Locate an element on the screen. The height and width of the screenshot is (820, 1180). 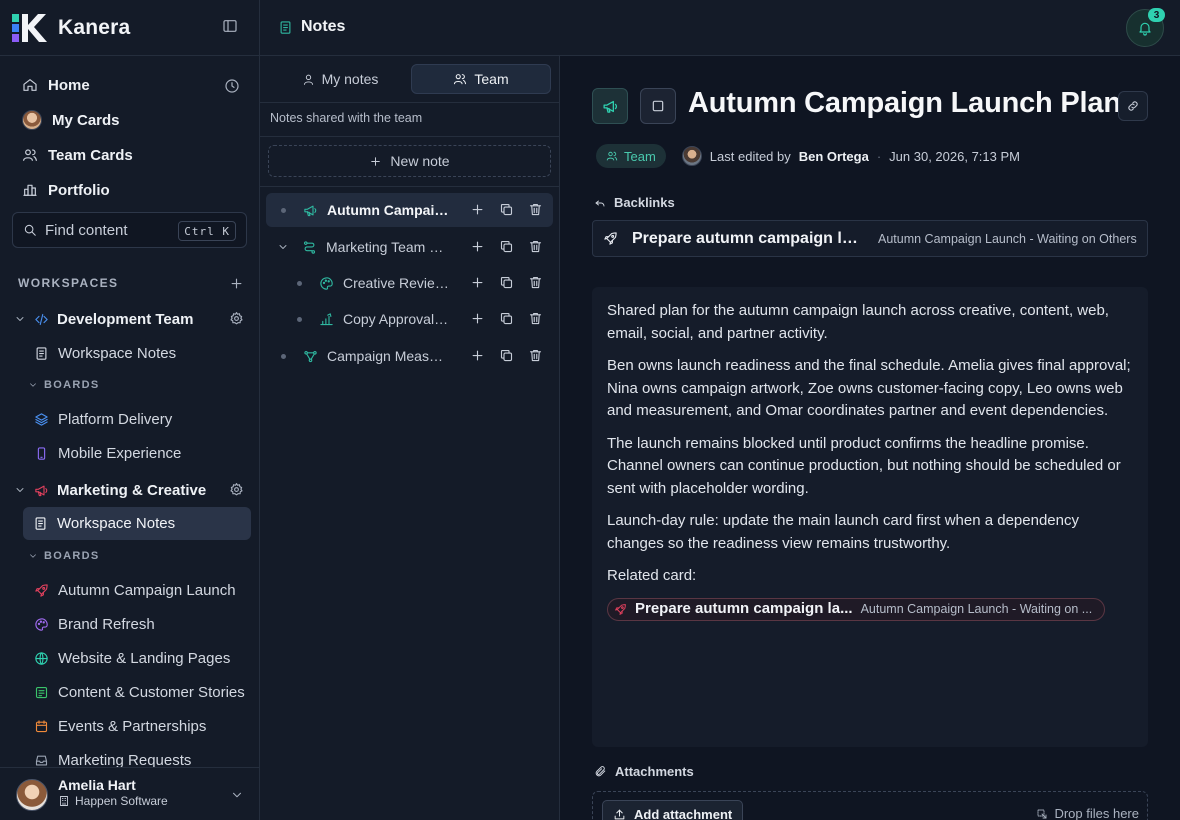
notification-count-badge: 3 is located at coordinates (1156, 15).